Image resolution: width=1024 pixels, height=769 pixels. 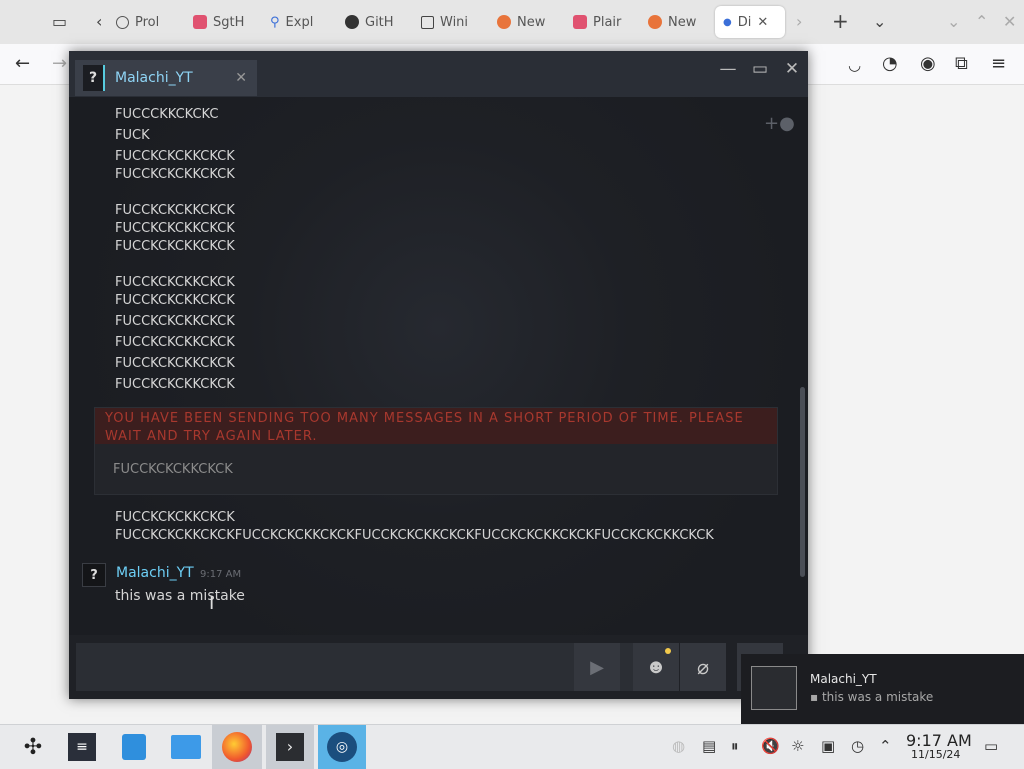 I want to click on firefox-taskbar-icon, so click(x=237, y=747).